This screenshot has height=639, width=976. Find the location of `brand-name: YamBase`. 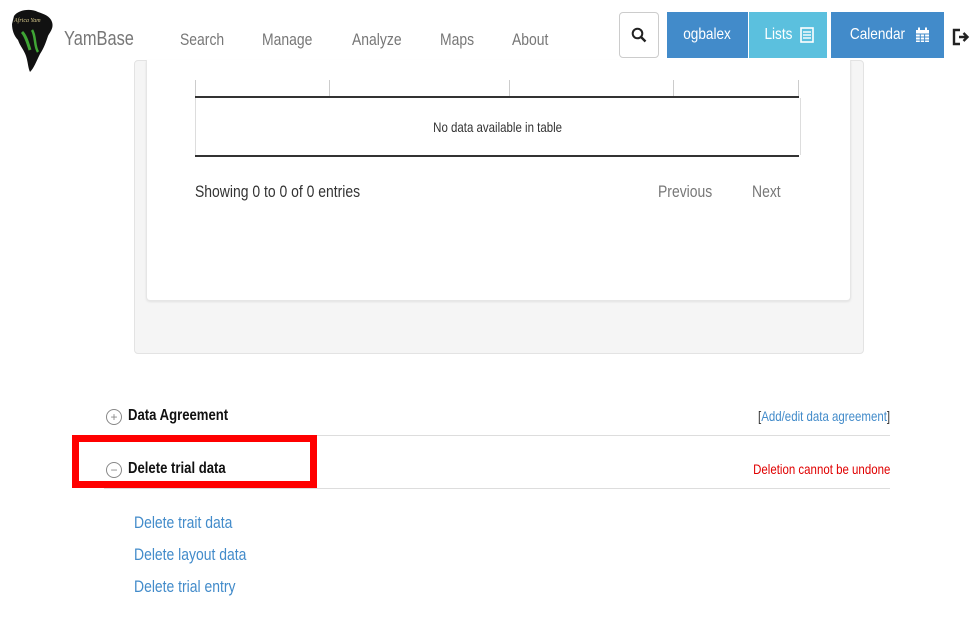

brand-name: YamBase is located at coordinates (99, 39).